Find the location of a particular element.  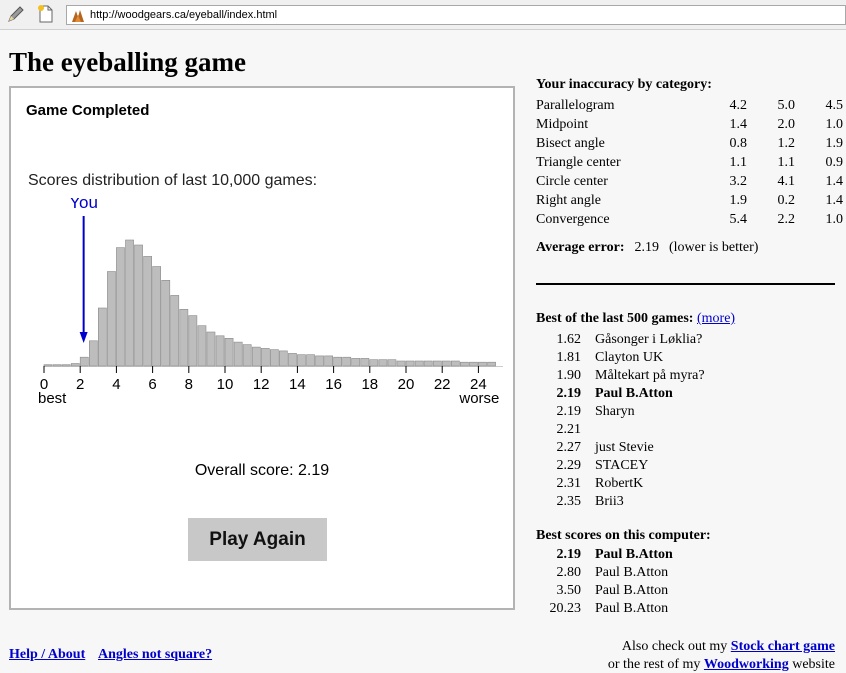

player-name: Clayton UK is located at coordinates (629, 357).